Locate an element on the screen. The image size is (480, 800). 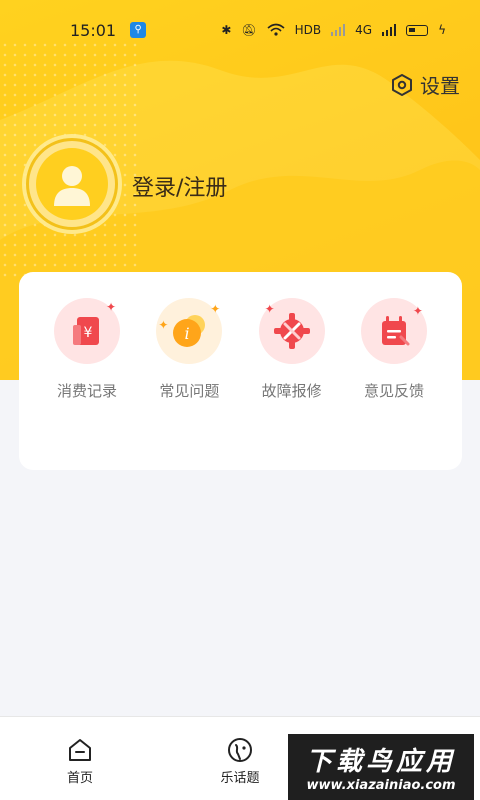
site-watermark: 下载鸟应用 www.xiazainiao.com is located at coordinates (381, 767).